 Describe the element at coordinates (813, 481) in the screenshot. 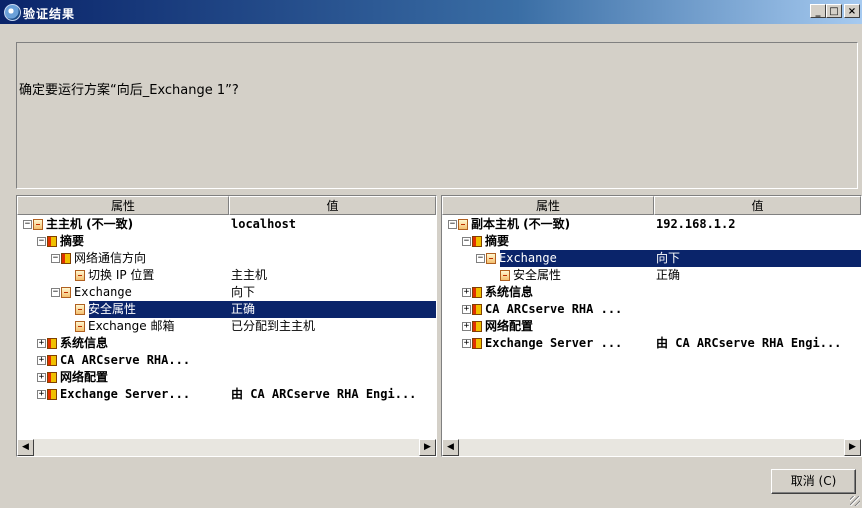

I see `cancel-button: 取消 (C)` at that location.